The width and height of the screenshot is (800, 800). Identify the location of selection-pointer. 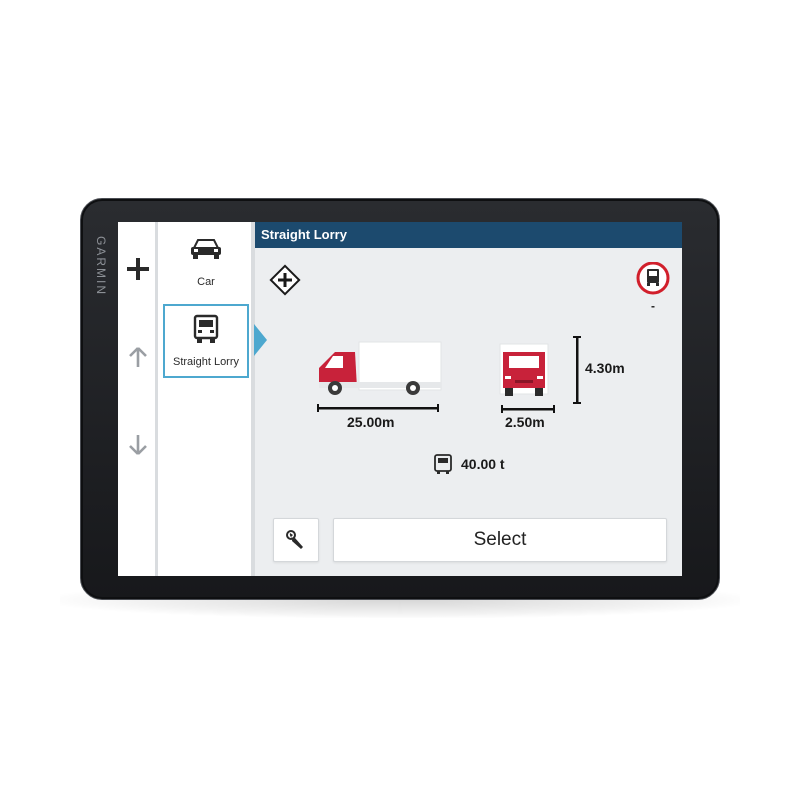
(260, 340).